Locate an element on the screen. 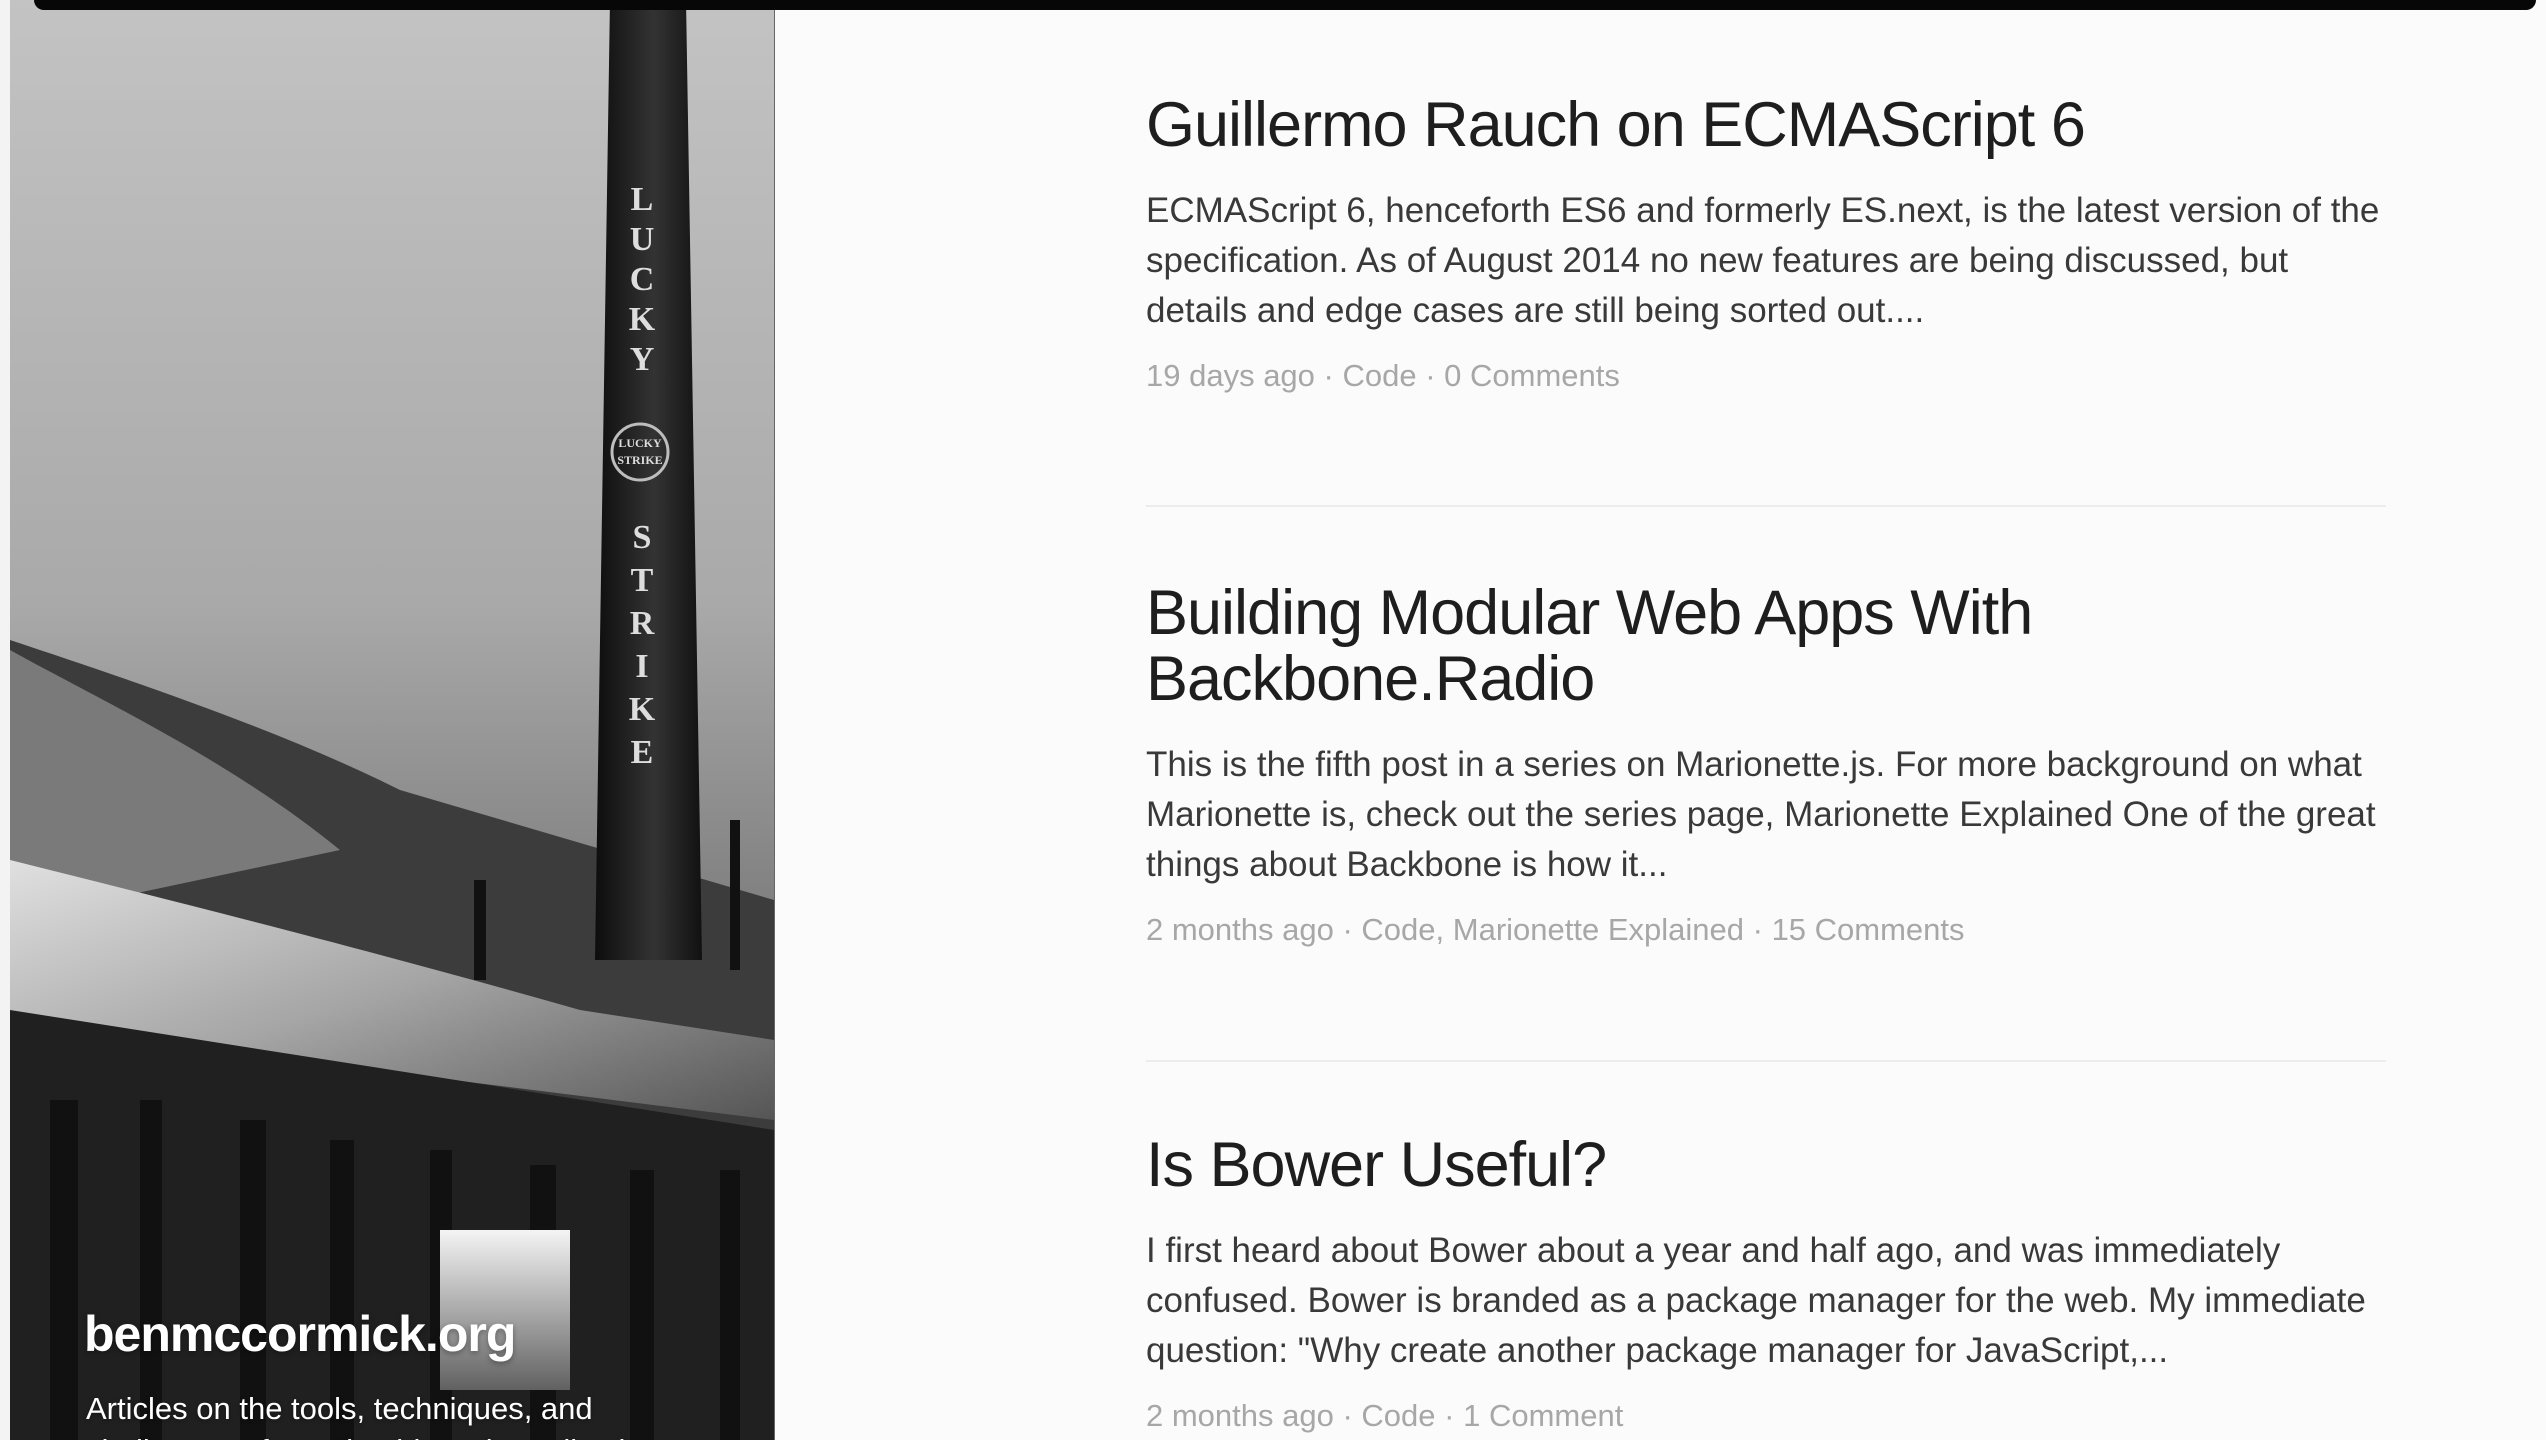 Image resolution: width=2546 pixels, height=1440 pixels. site-title: benmccormick.org is located at coordinates (300, 1334).